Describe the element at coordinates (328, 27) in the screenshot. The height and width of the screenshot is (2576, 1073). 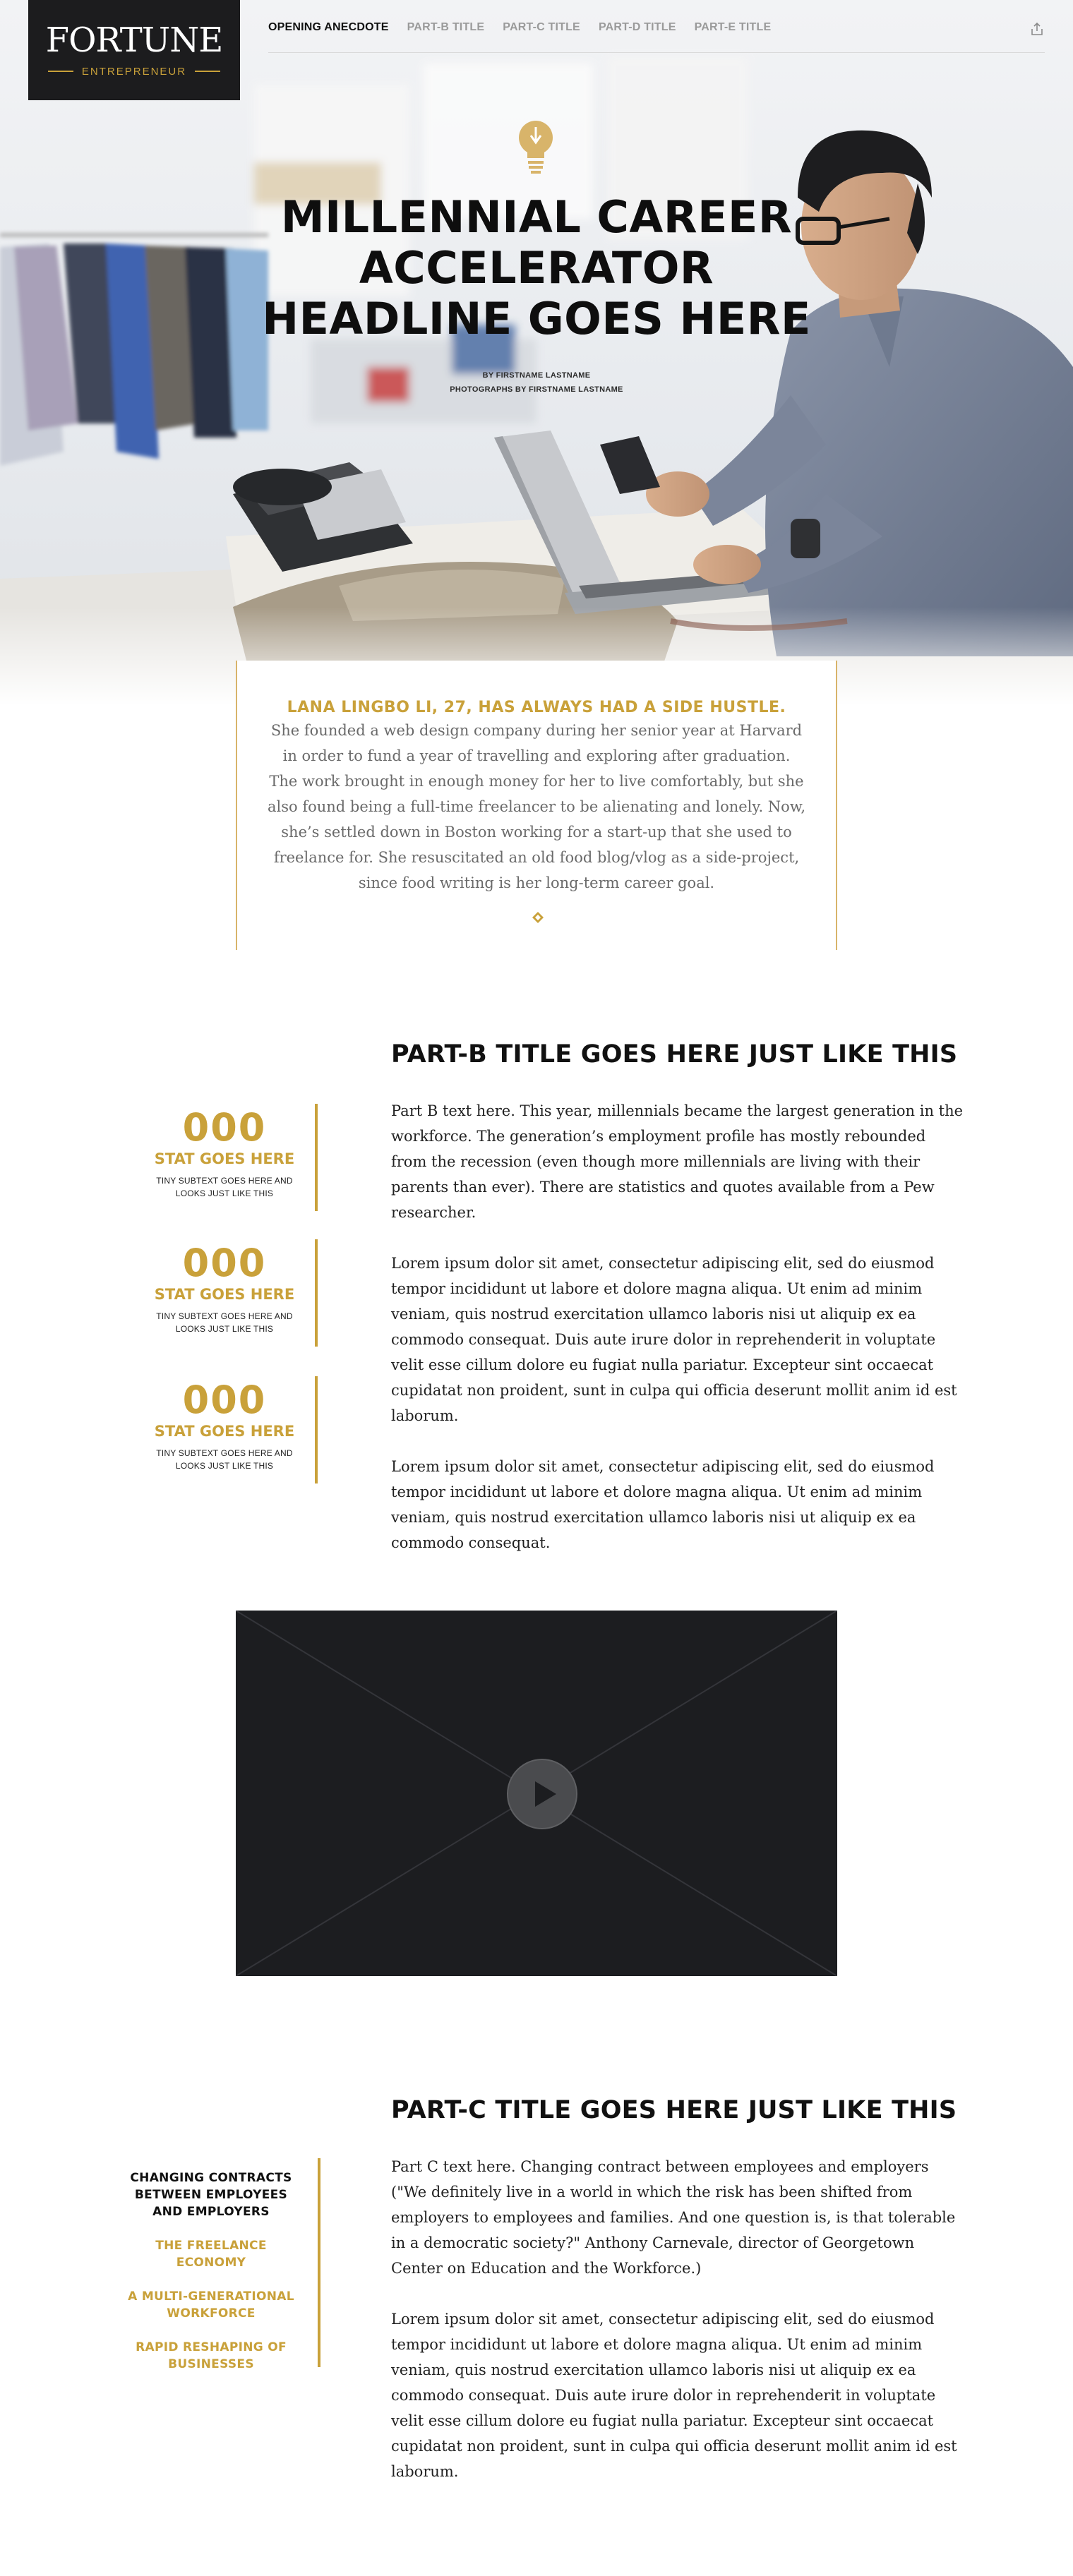
I see `nav-opening-anecdote: OPENING ANECDOTE` at that location.